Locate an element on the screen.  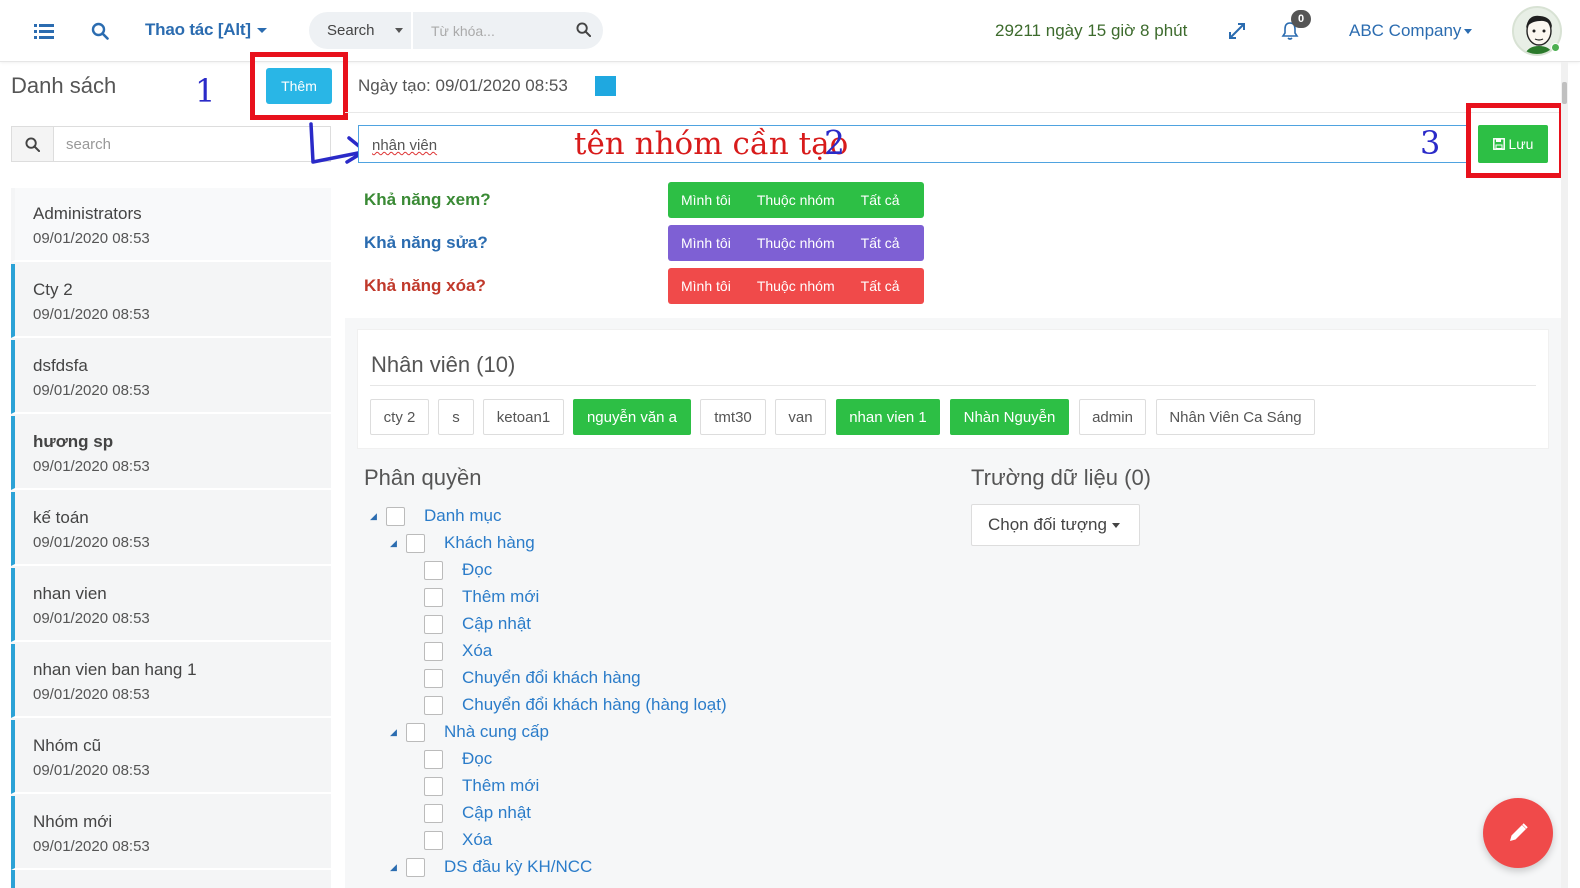
list-item: nhan vien ban hang 1 09/01/2020 08:53 is located at coordinates (171, 681).